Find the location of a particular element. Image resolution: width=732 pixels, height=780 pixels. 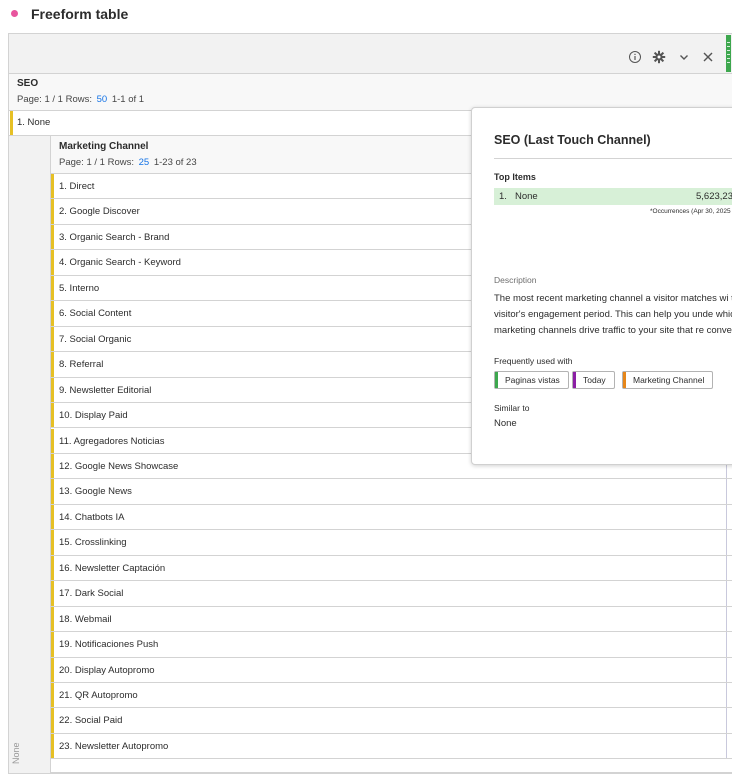

row-label: 8. Referral is located at coordinates (81, 365).